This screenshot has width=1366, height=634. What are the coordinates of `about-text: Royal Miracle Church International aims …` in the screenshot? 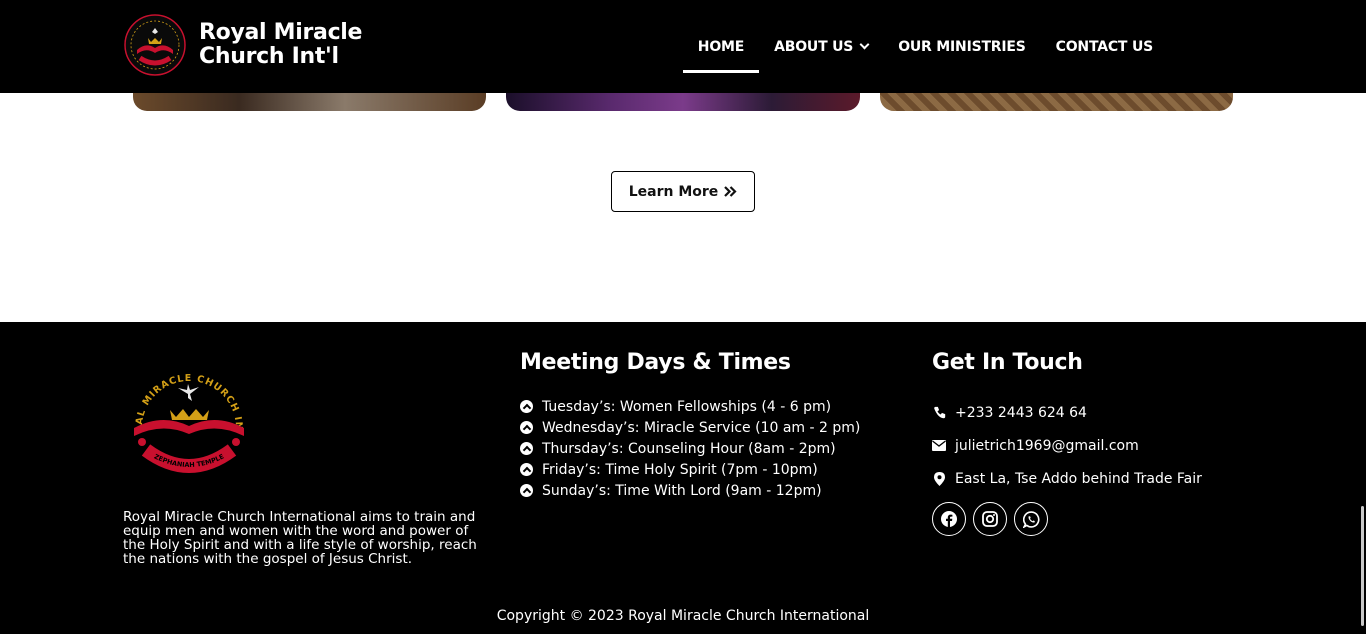 It's located at (300, 538).